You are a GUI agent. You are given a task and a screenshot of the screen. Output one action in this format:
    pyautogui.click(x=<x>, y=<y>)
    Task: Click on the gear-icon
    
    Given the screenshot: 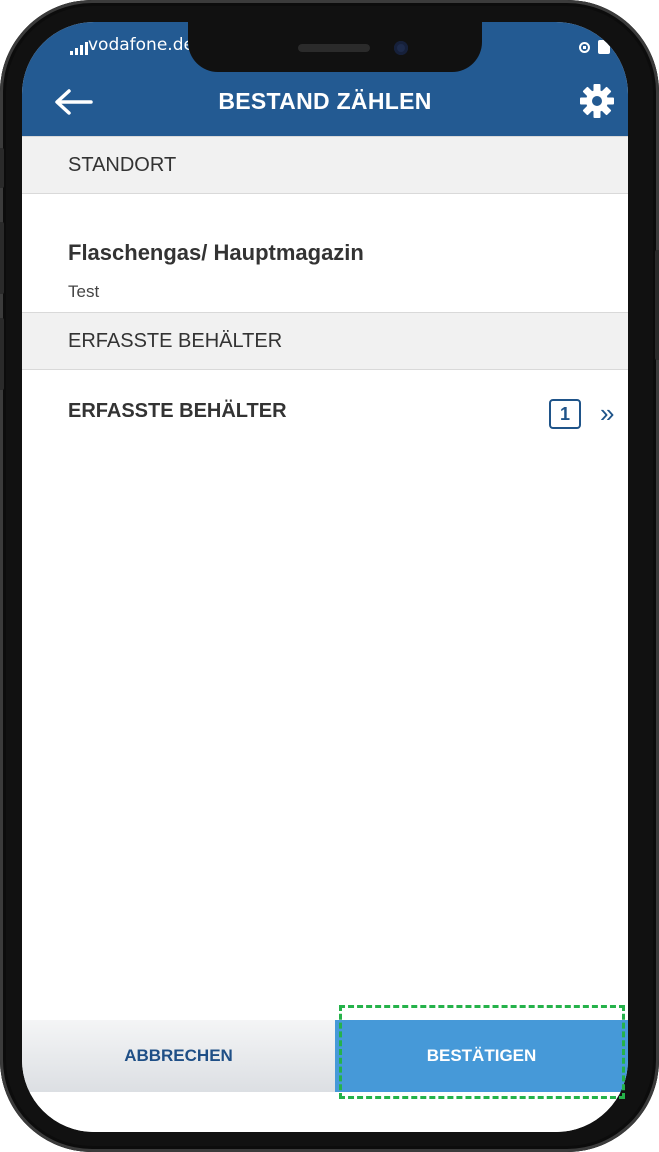 What is the action you would take?
    pyautogui.click(x=597, y=101)
    